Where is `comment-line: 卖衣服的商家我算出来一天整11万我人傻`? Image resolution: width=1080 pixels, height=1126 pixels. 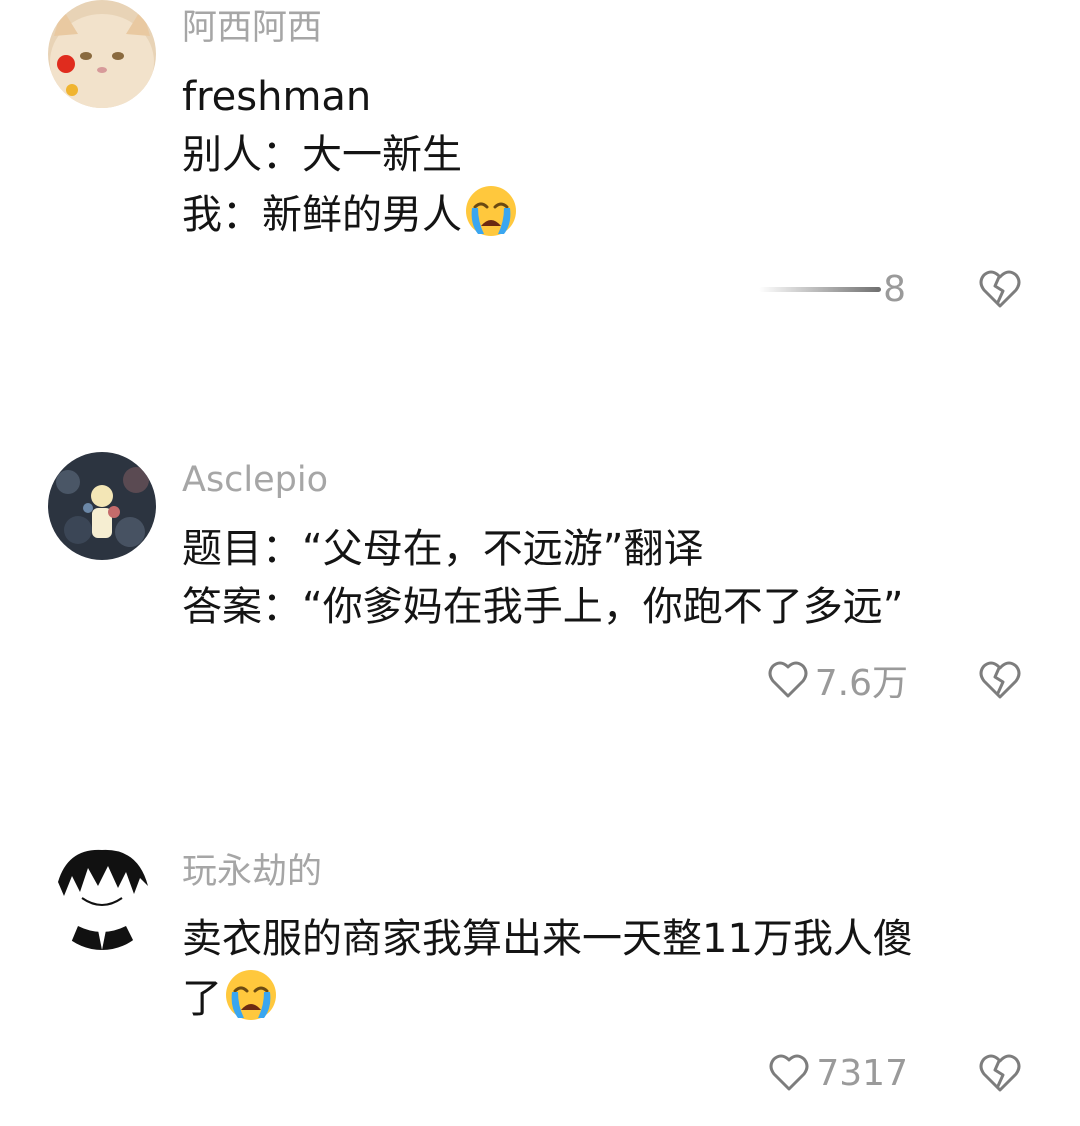
comment-line: 卖衣服的商家我算出来一天整11万我人傻 is located at coordinates (547, 939).